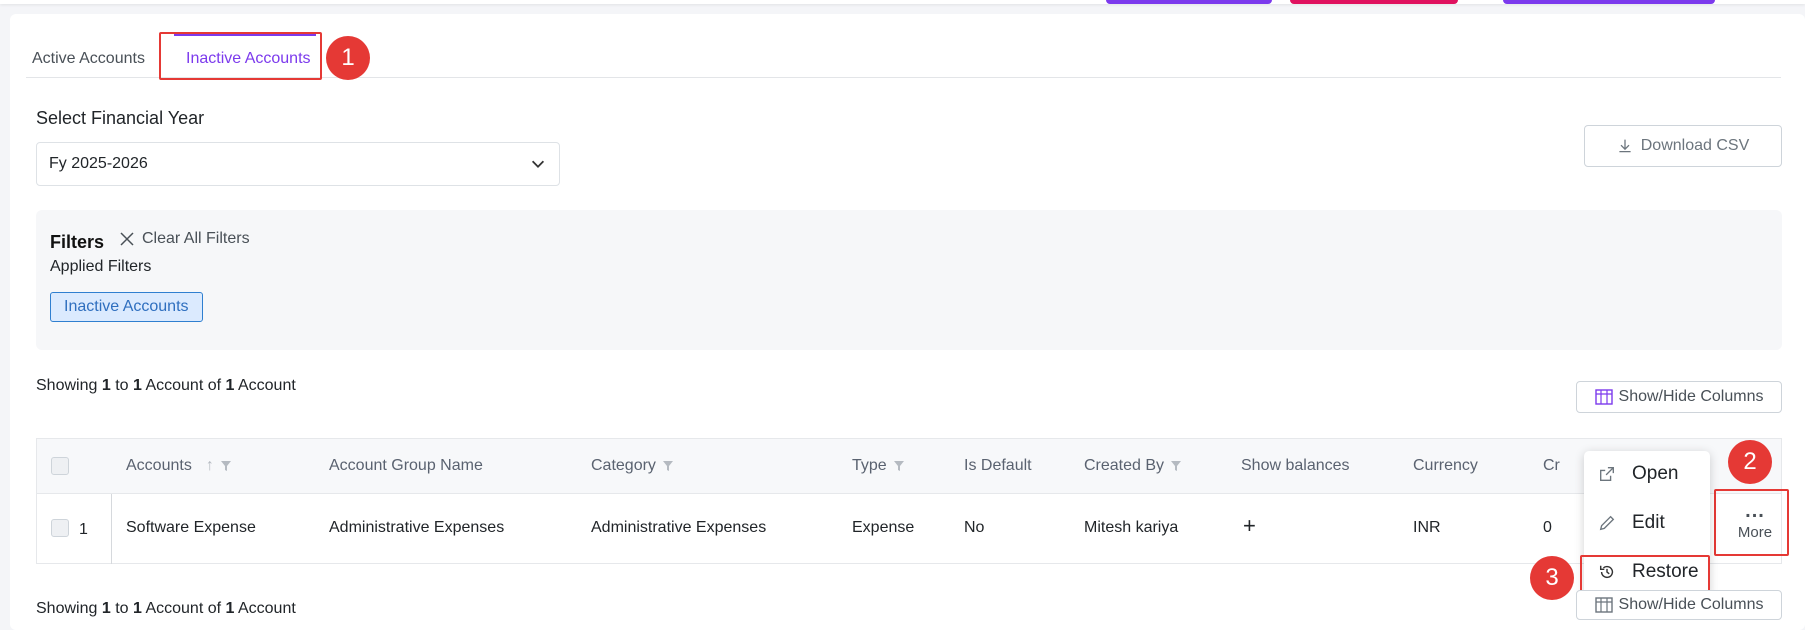 This screenshot has height=630, width=1805. I want to click on close-icon, so click(127, 239).